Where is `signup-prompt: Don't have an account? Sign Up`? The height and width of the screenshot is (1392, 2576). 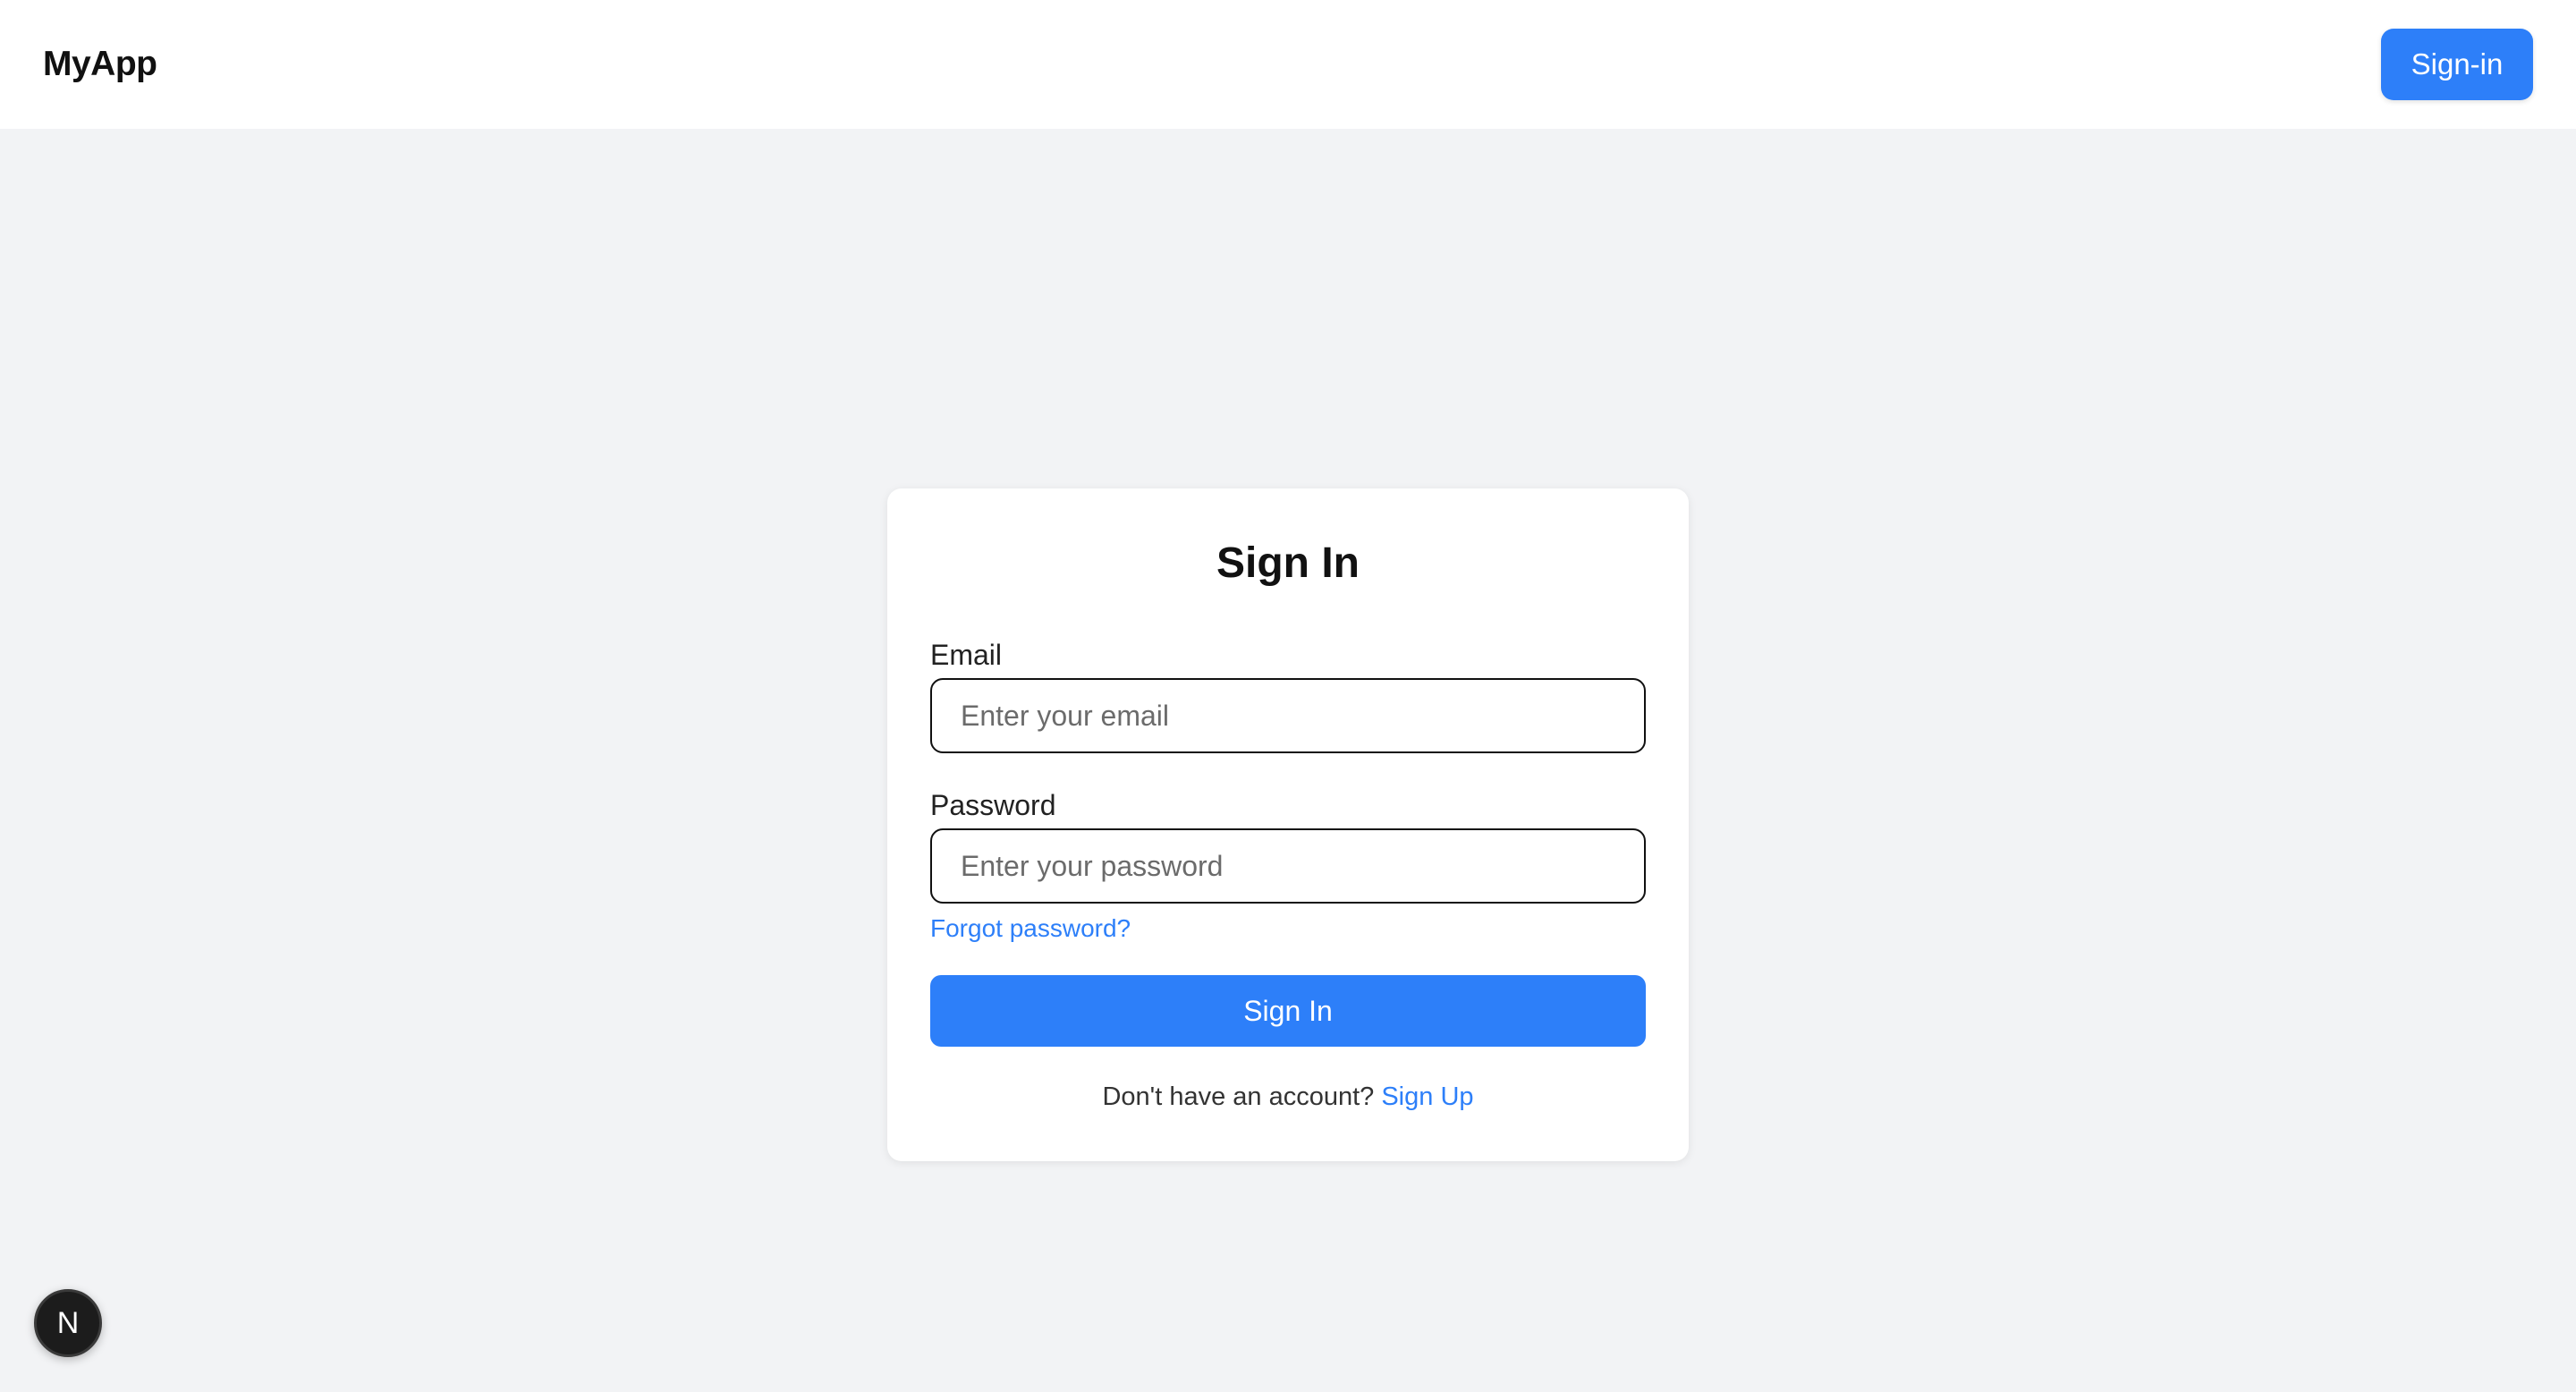
signup-prompt: Don't have an account? Sign Up is located at coordinates (1288, 1097).